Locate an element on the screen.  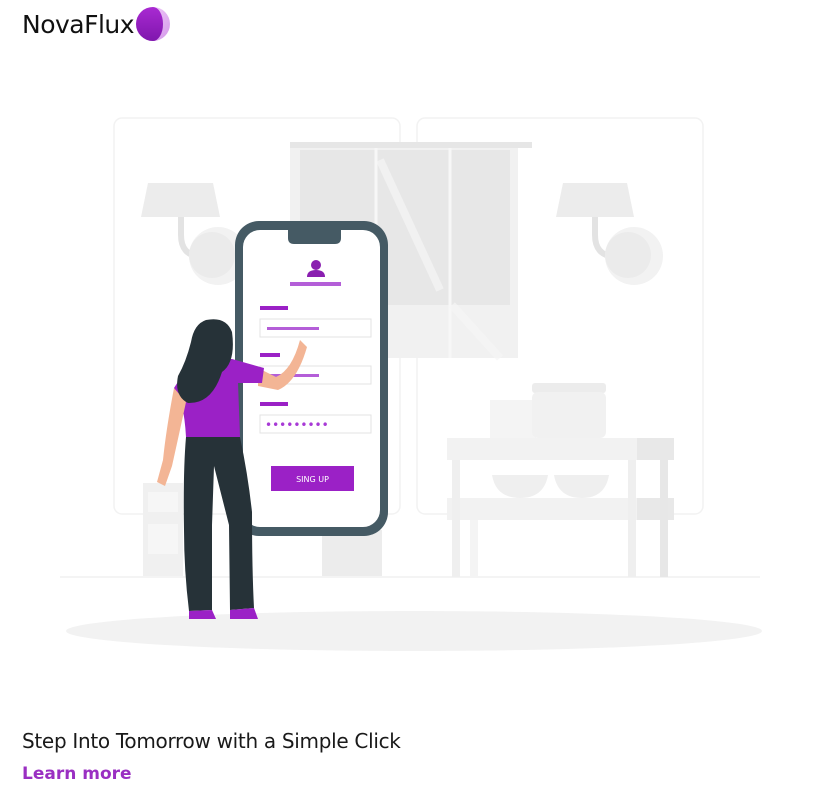
form-title-bar is located at coordinates (315, 284).